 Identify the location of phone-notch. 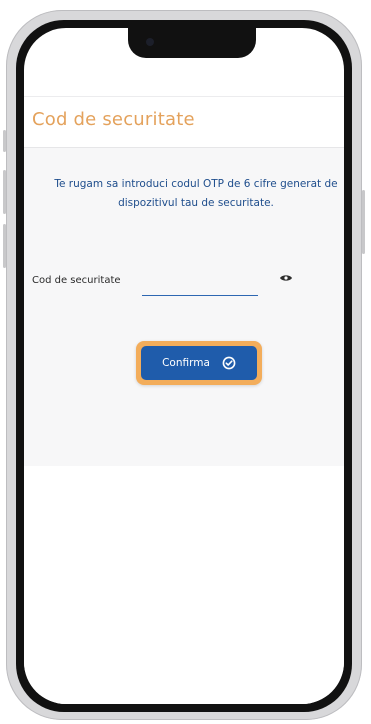
(192, 43).